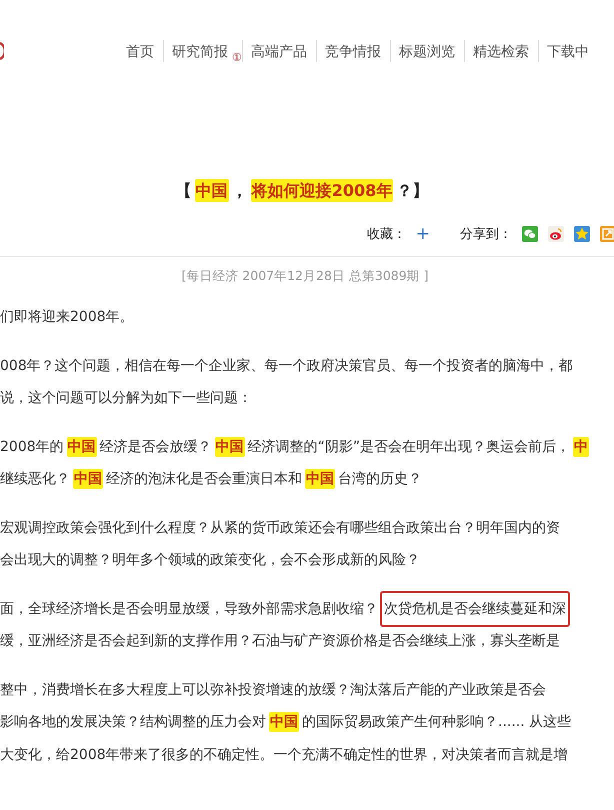 Image resolution: width=614 pixels, height=810 pixels. What do you see at coordinates (423, 234) in the screenshot?
I see `add-favorite-button: +` at bounding box center [423, 234].